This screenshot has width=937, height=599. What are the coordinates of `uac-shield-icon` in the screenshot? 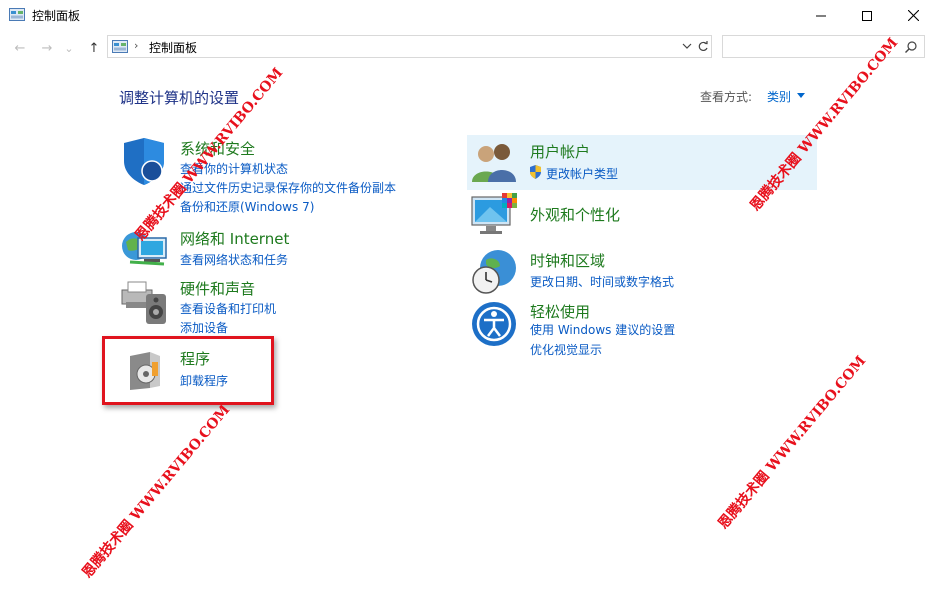 It's located at (535, 172).